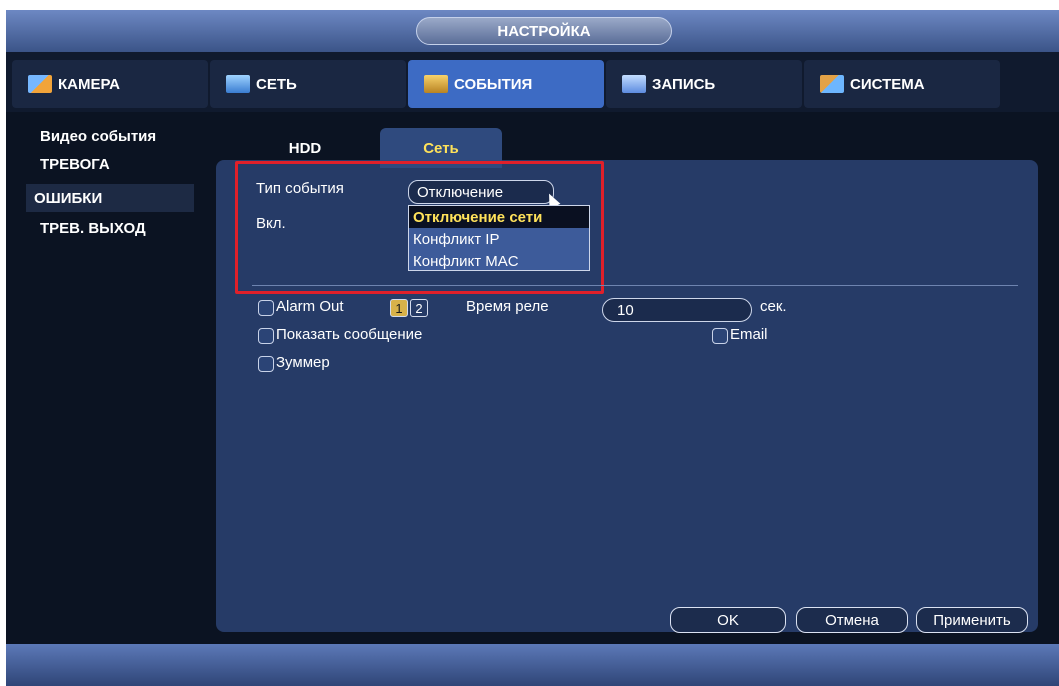 The image size is (1059, 686). Describe the element at coordinates (728, 620) in the screenshot. I see `ok-button: OK` at that location.